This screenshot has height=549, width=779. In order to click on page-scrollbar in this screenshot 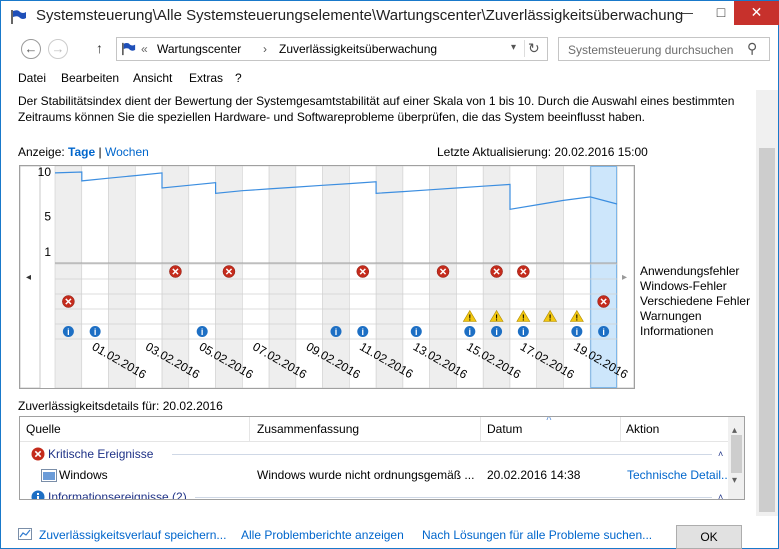, I will do `click(767, 303)`.